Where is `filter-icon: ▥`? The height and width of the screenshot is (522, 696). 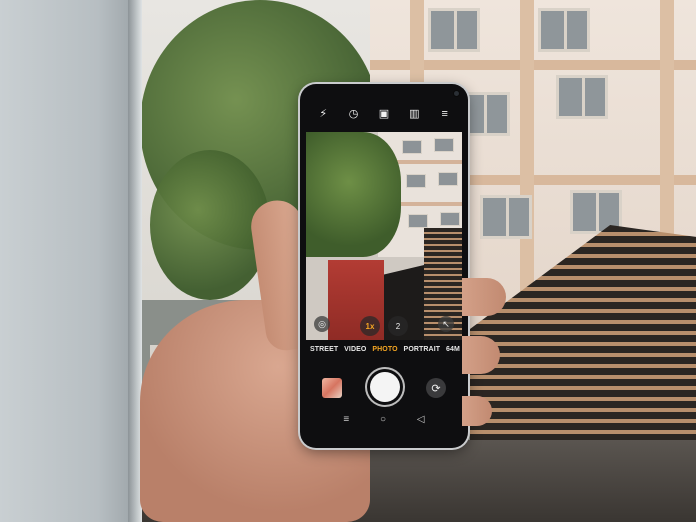
filter-icon: ▥ is located at coordinates (414, 114).